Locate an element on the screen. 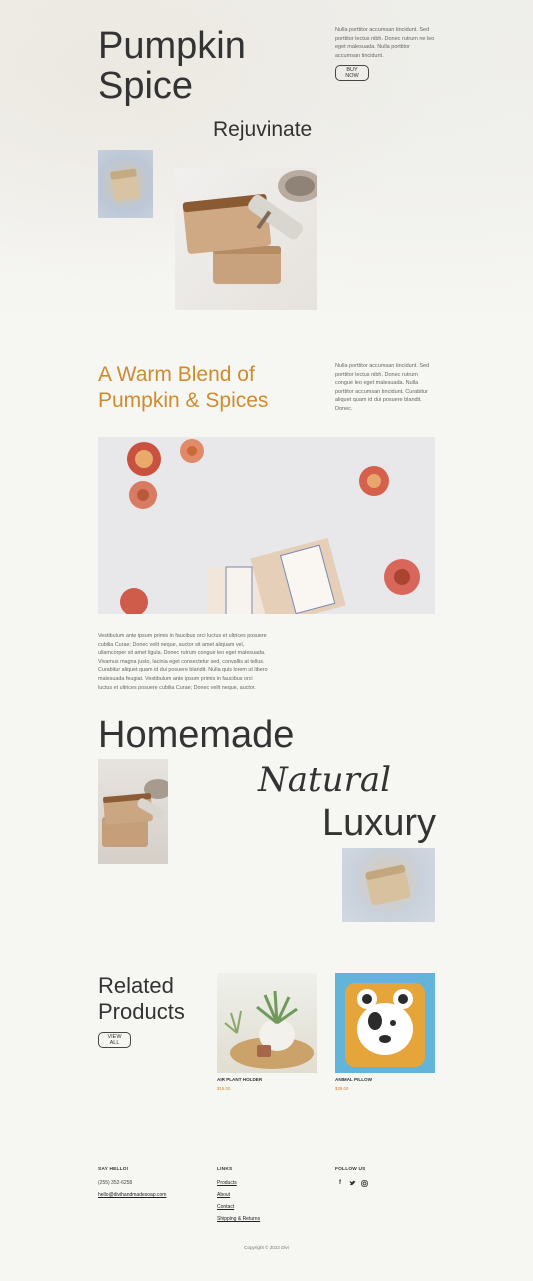 The width and height of the screenshot is (533, 1281). footer-phone: (255) 352-6258 is located at coordinates (115, 1183).